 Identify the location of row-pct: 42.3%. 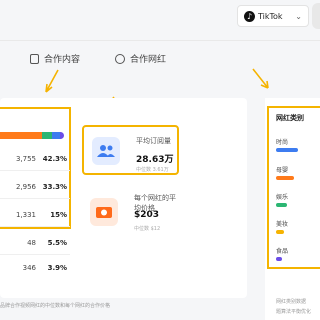
(54, 159).